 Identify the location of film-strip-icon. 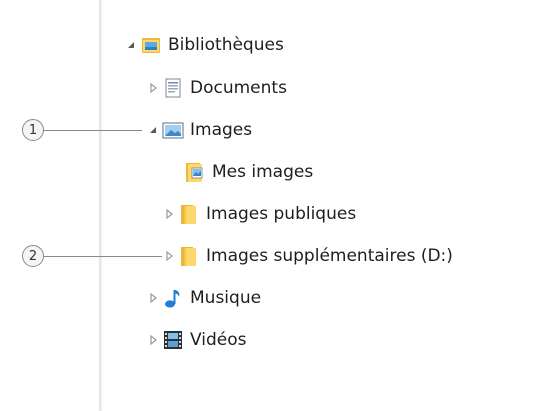
(173, 340).